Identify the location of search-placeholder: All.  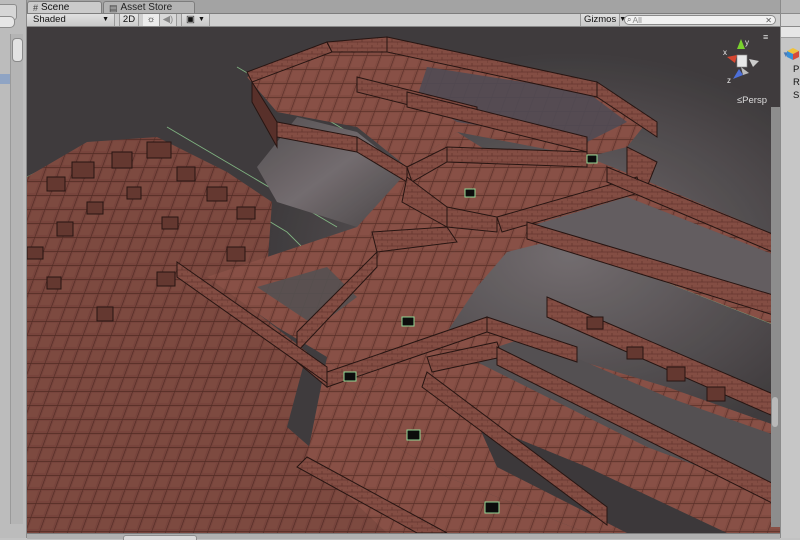
(637, 20).